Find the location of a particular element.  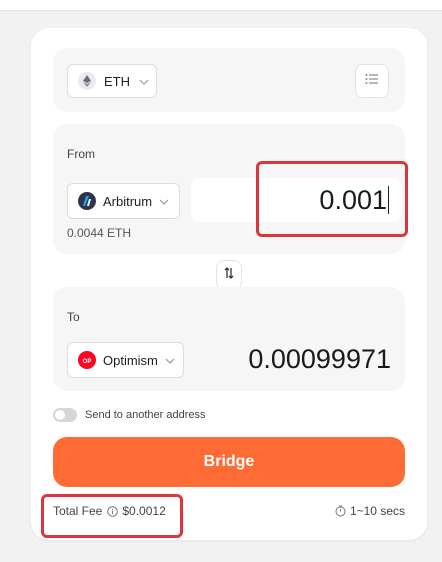

svg-text: OP is located at coordinates (87, 362).